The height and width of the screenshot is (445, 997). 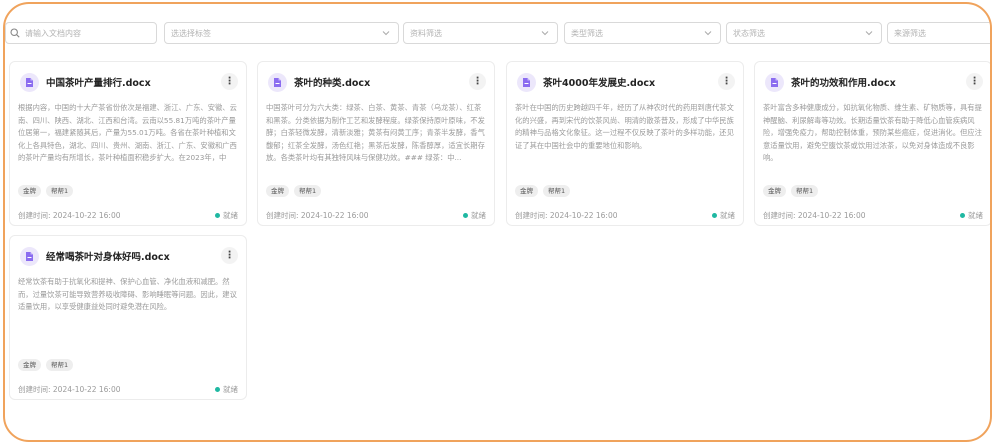 I want to click on search-placeholder: 请输入文档内容, so click(x=53, y=33).